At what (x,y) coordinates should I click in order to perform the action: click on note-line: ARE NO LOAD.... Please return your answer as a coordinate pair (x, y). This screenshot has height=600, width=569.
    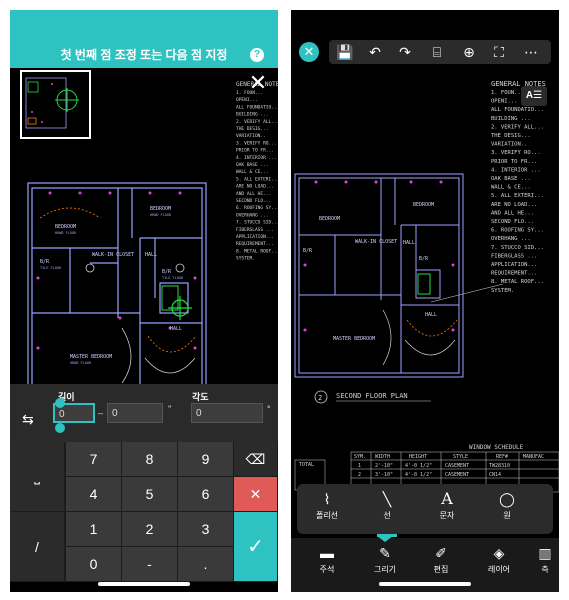
    Looking at the image, I should click on (255, 187).